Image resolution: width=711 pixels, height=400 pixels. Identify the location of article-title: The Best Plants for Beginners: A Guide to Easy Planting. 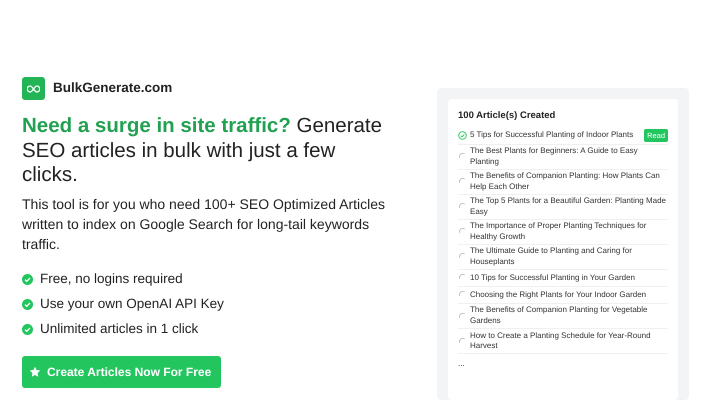
(554, 157).